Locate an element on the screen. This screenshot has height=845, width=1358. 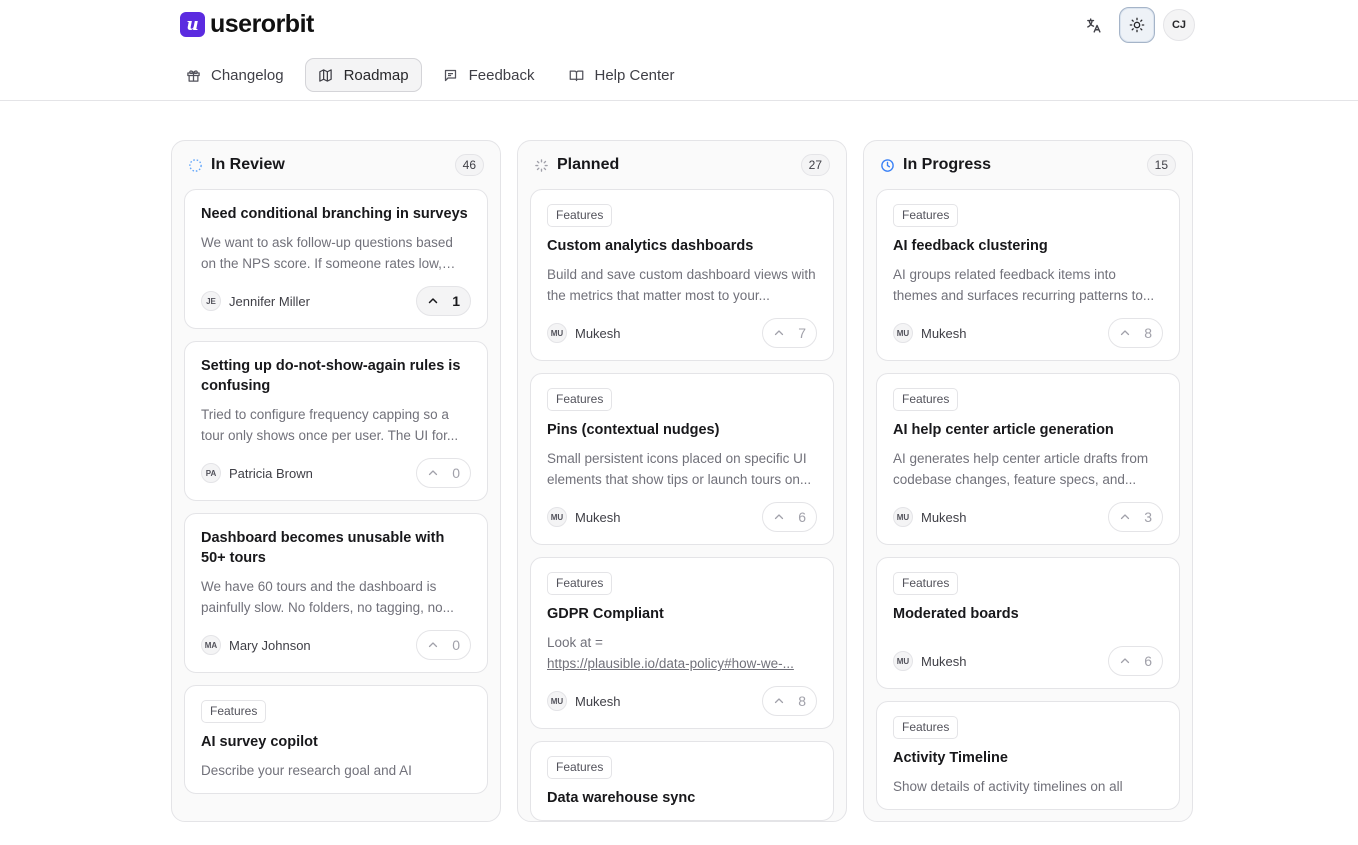
card-title: Need conditional branching in surveys is located at coordinates (334, 214).